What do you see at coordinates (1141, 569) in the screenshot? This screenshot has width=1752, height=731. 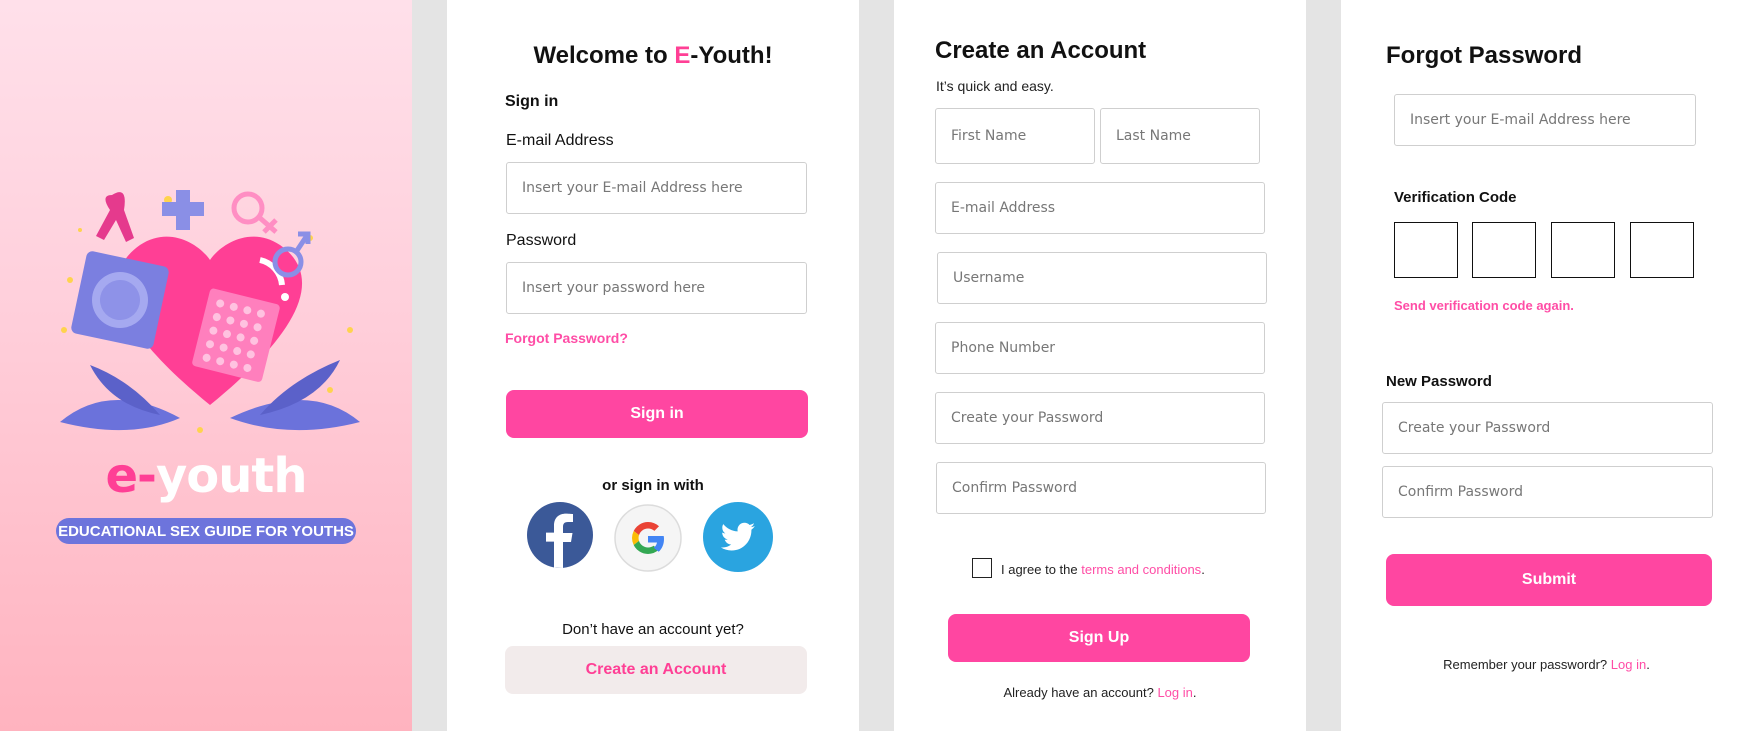 I see `terms-link: terms and conditions` at bounding box center [1141, 569].